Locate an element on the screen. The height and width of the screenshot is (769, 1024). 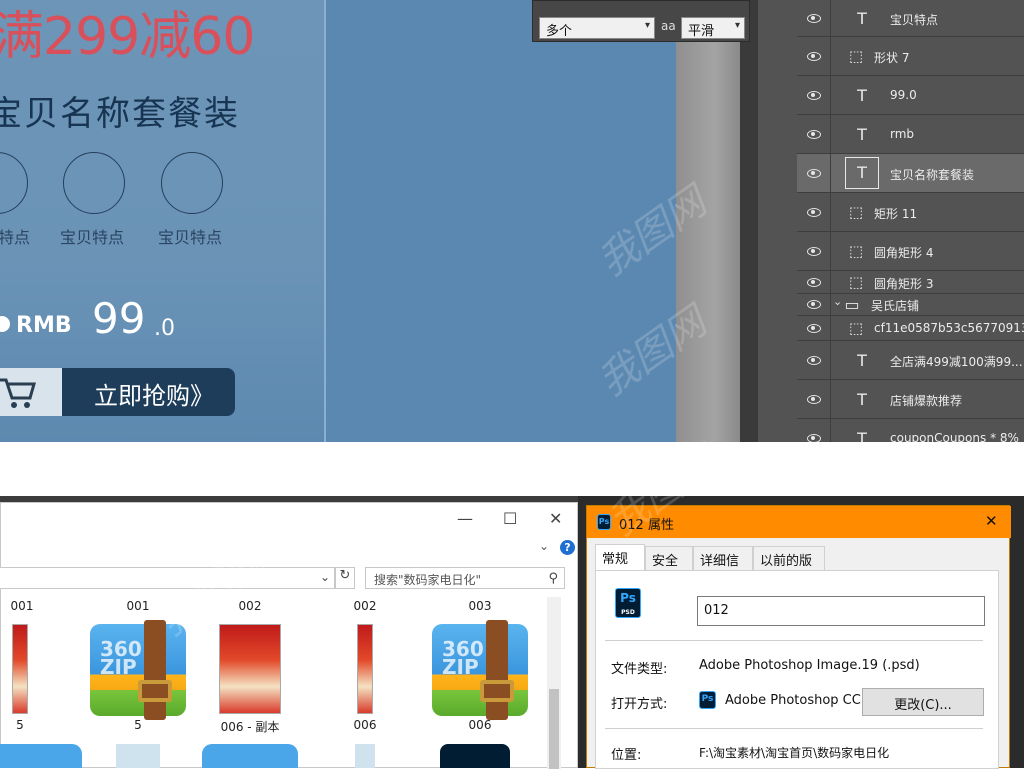
tab-security: 安全 is located at coordinates (669, 558).